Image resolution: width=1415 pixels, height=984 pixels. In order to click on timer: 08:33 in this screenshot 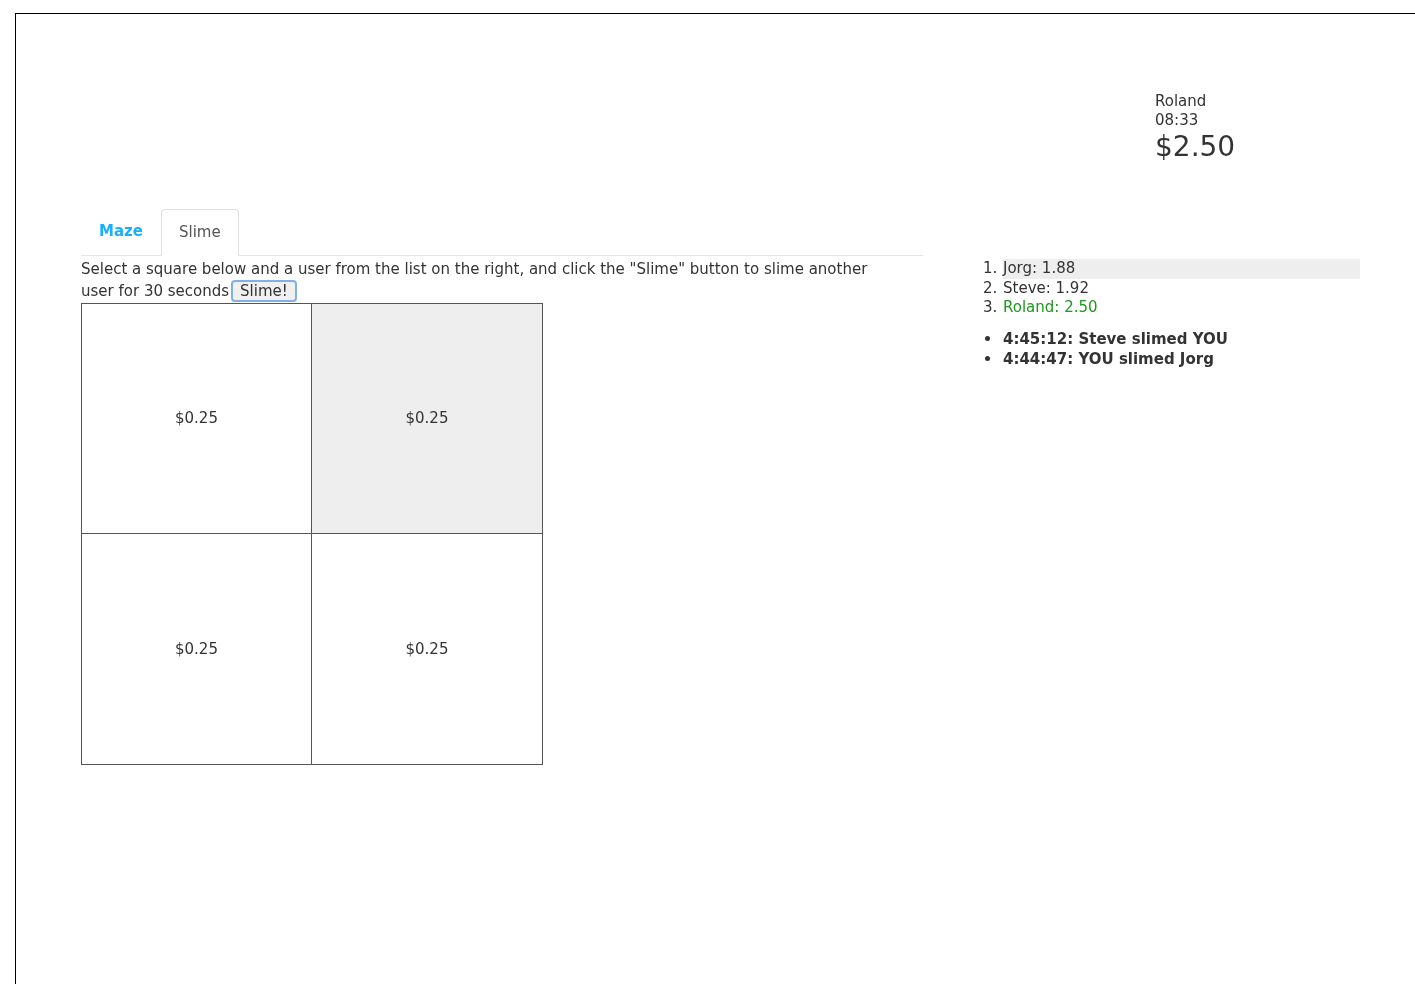, I will do `click(1177, 120)`.